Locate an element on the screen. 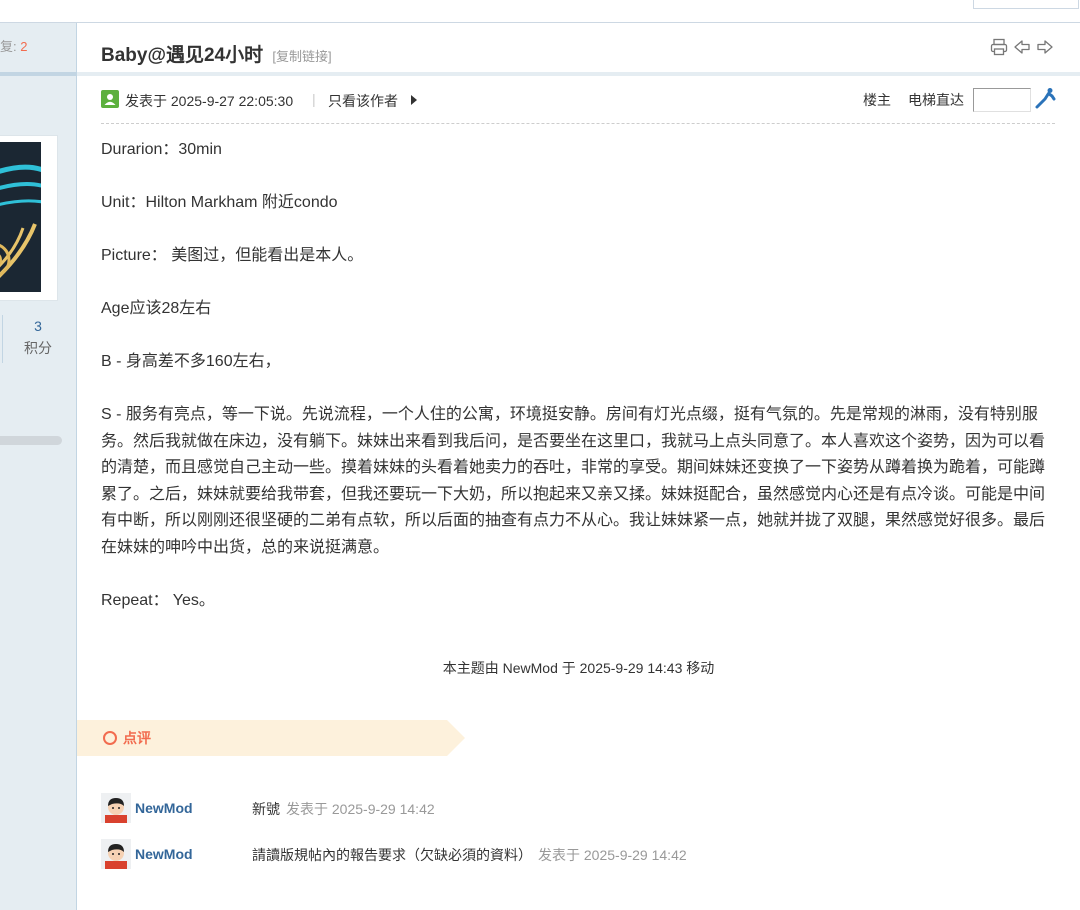 This screenshot has height=910, width=1080. elevator-input is located at coordinates (1002, 100).